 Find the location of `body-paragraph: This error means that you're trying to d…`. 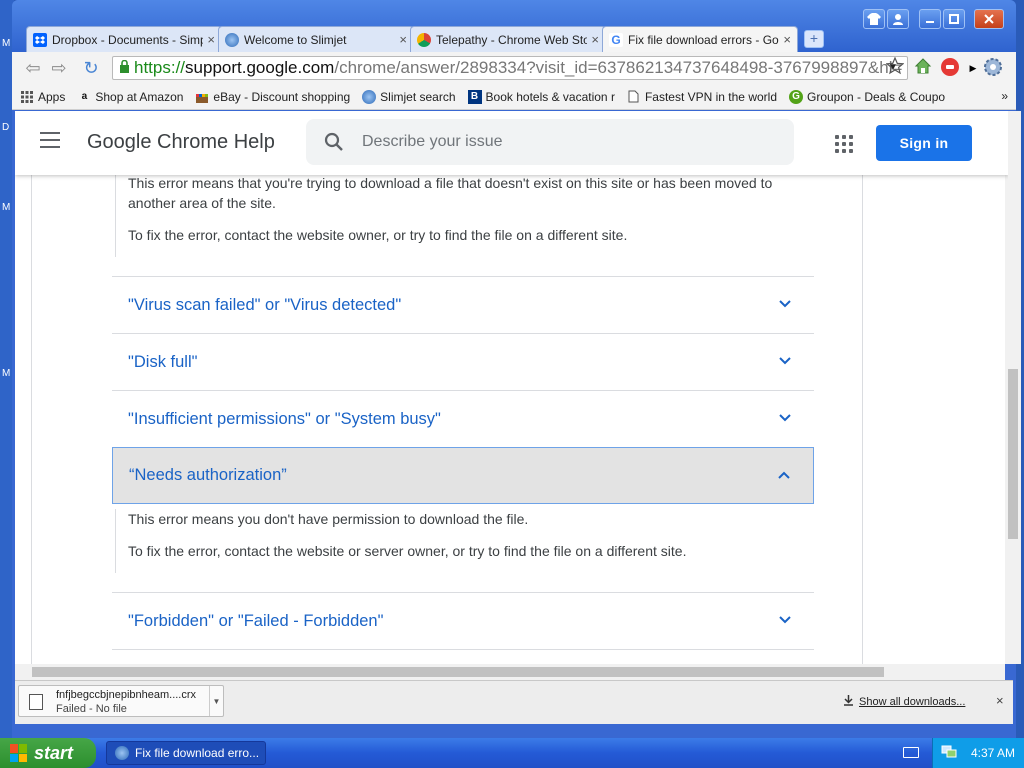

body-paragraph: This error means that you're trying to d… is located at coordinates (450, 193).